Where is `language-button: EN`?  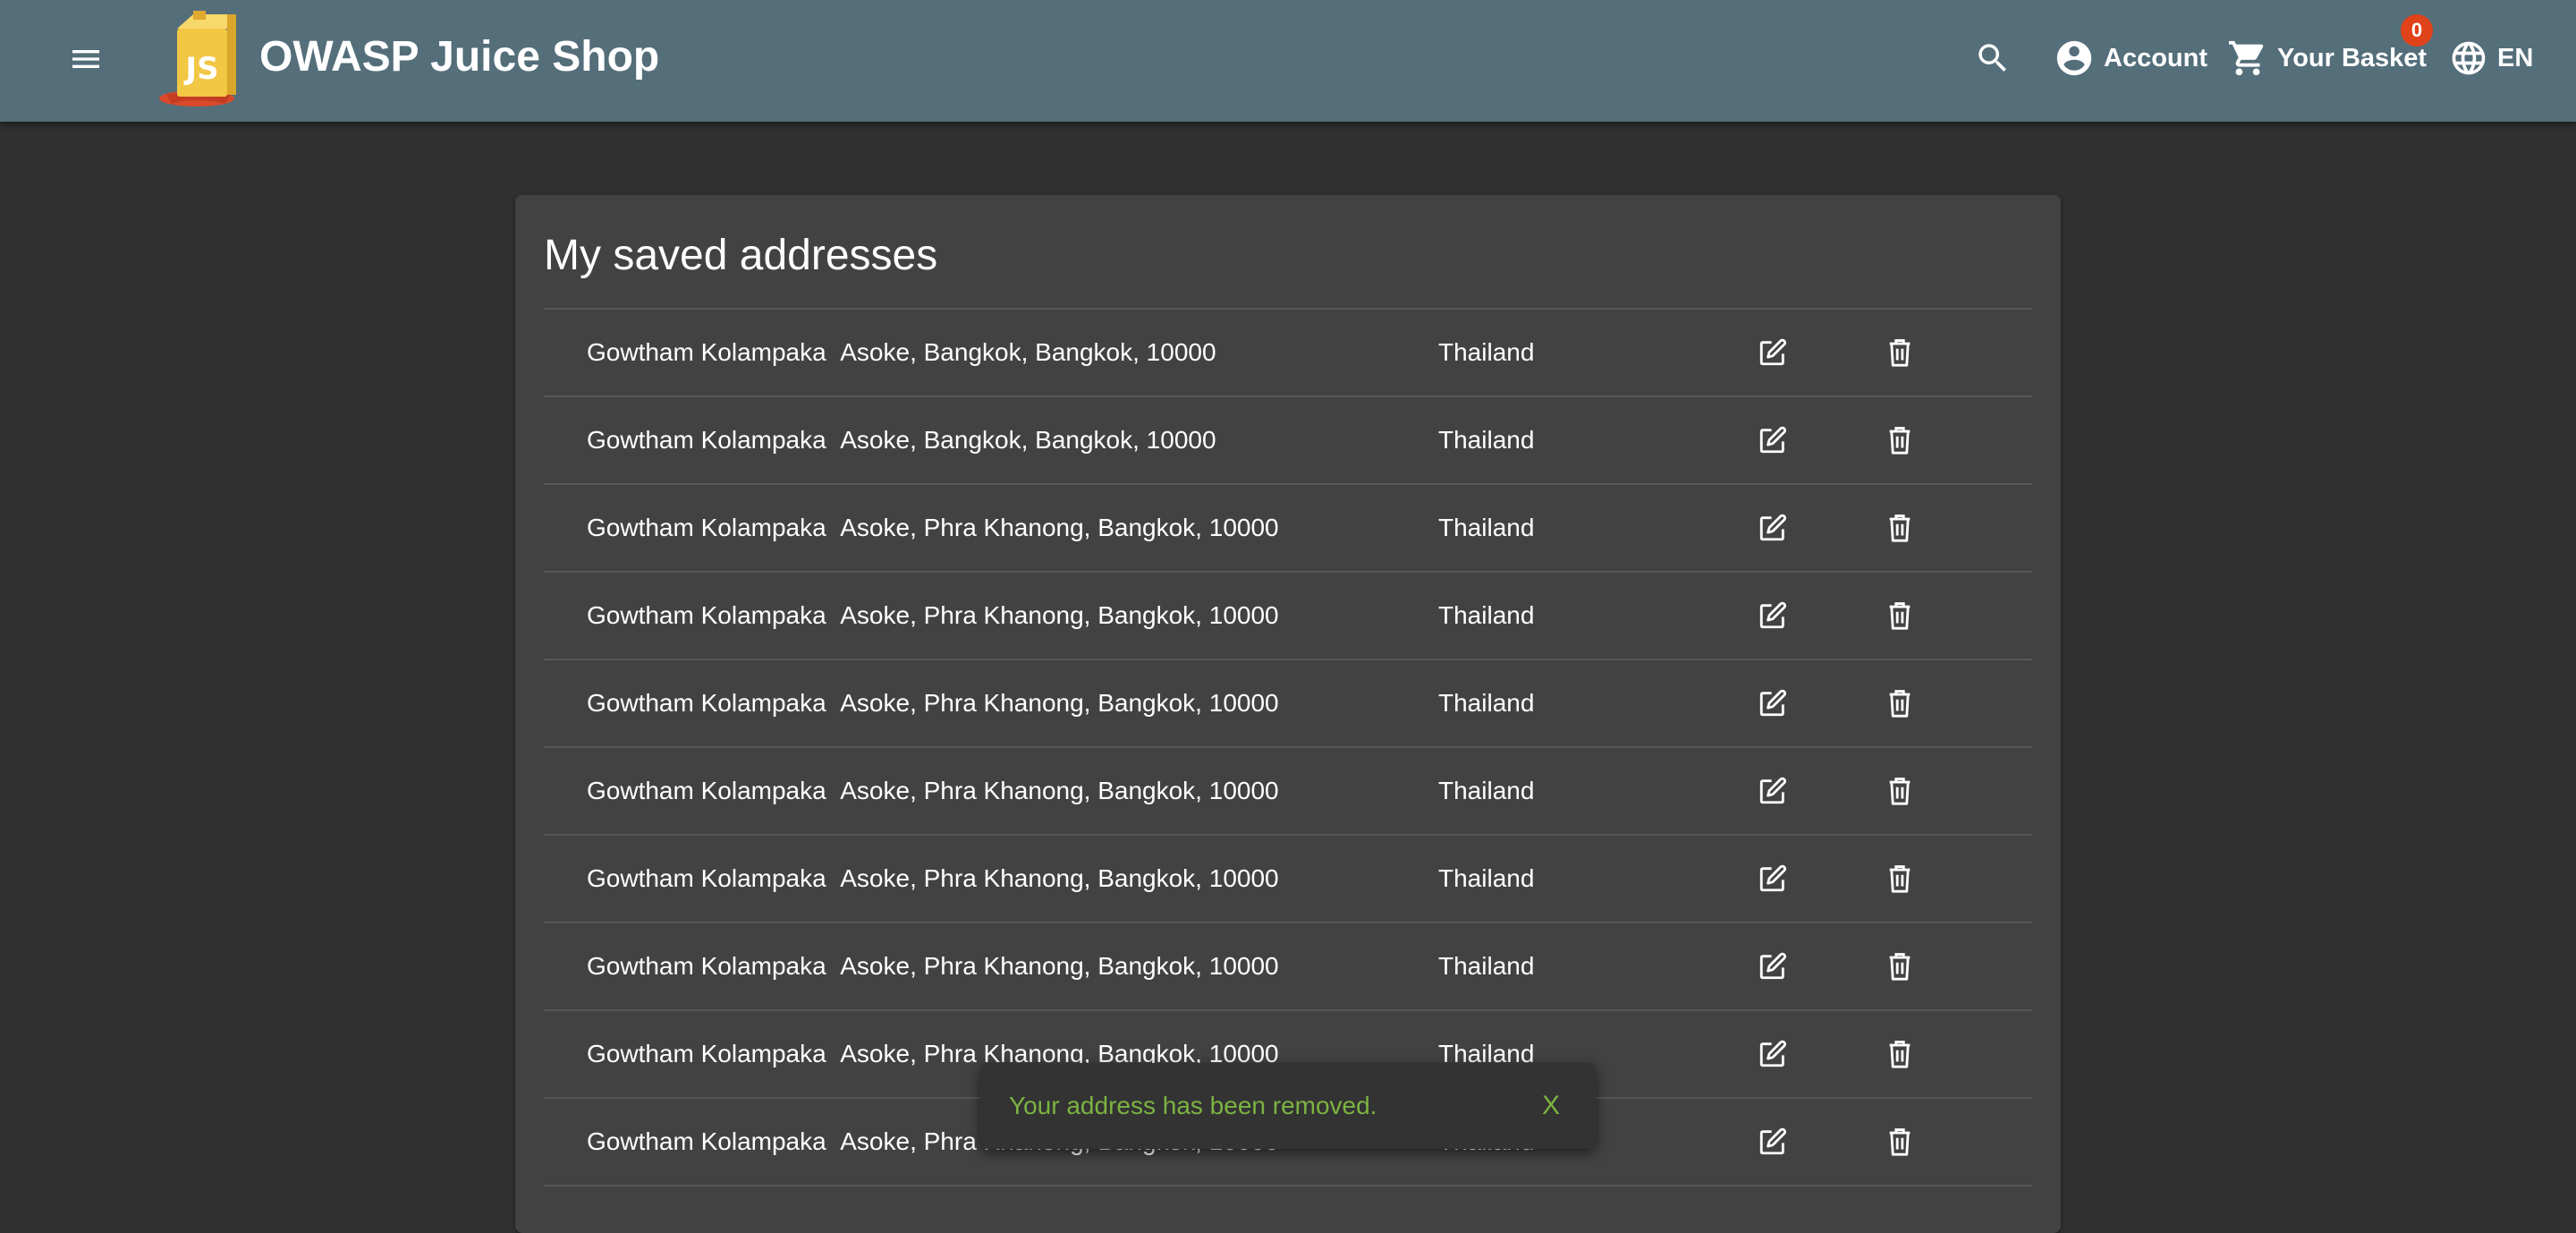 language-button: EN is located at coordinates (2491, 58).